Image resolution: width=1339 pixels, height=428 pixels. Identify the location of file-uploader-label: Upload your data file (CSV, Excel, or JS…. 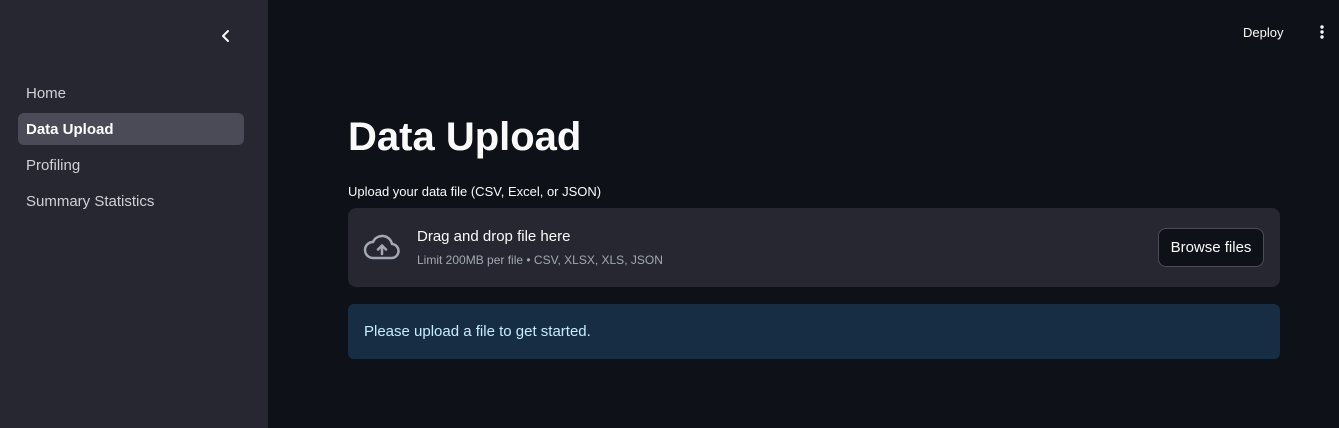
(475, 191).